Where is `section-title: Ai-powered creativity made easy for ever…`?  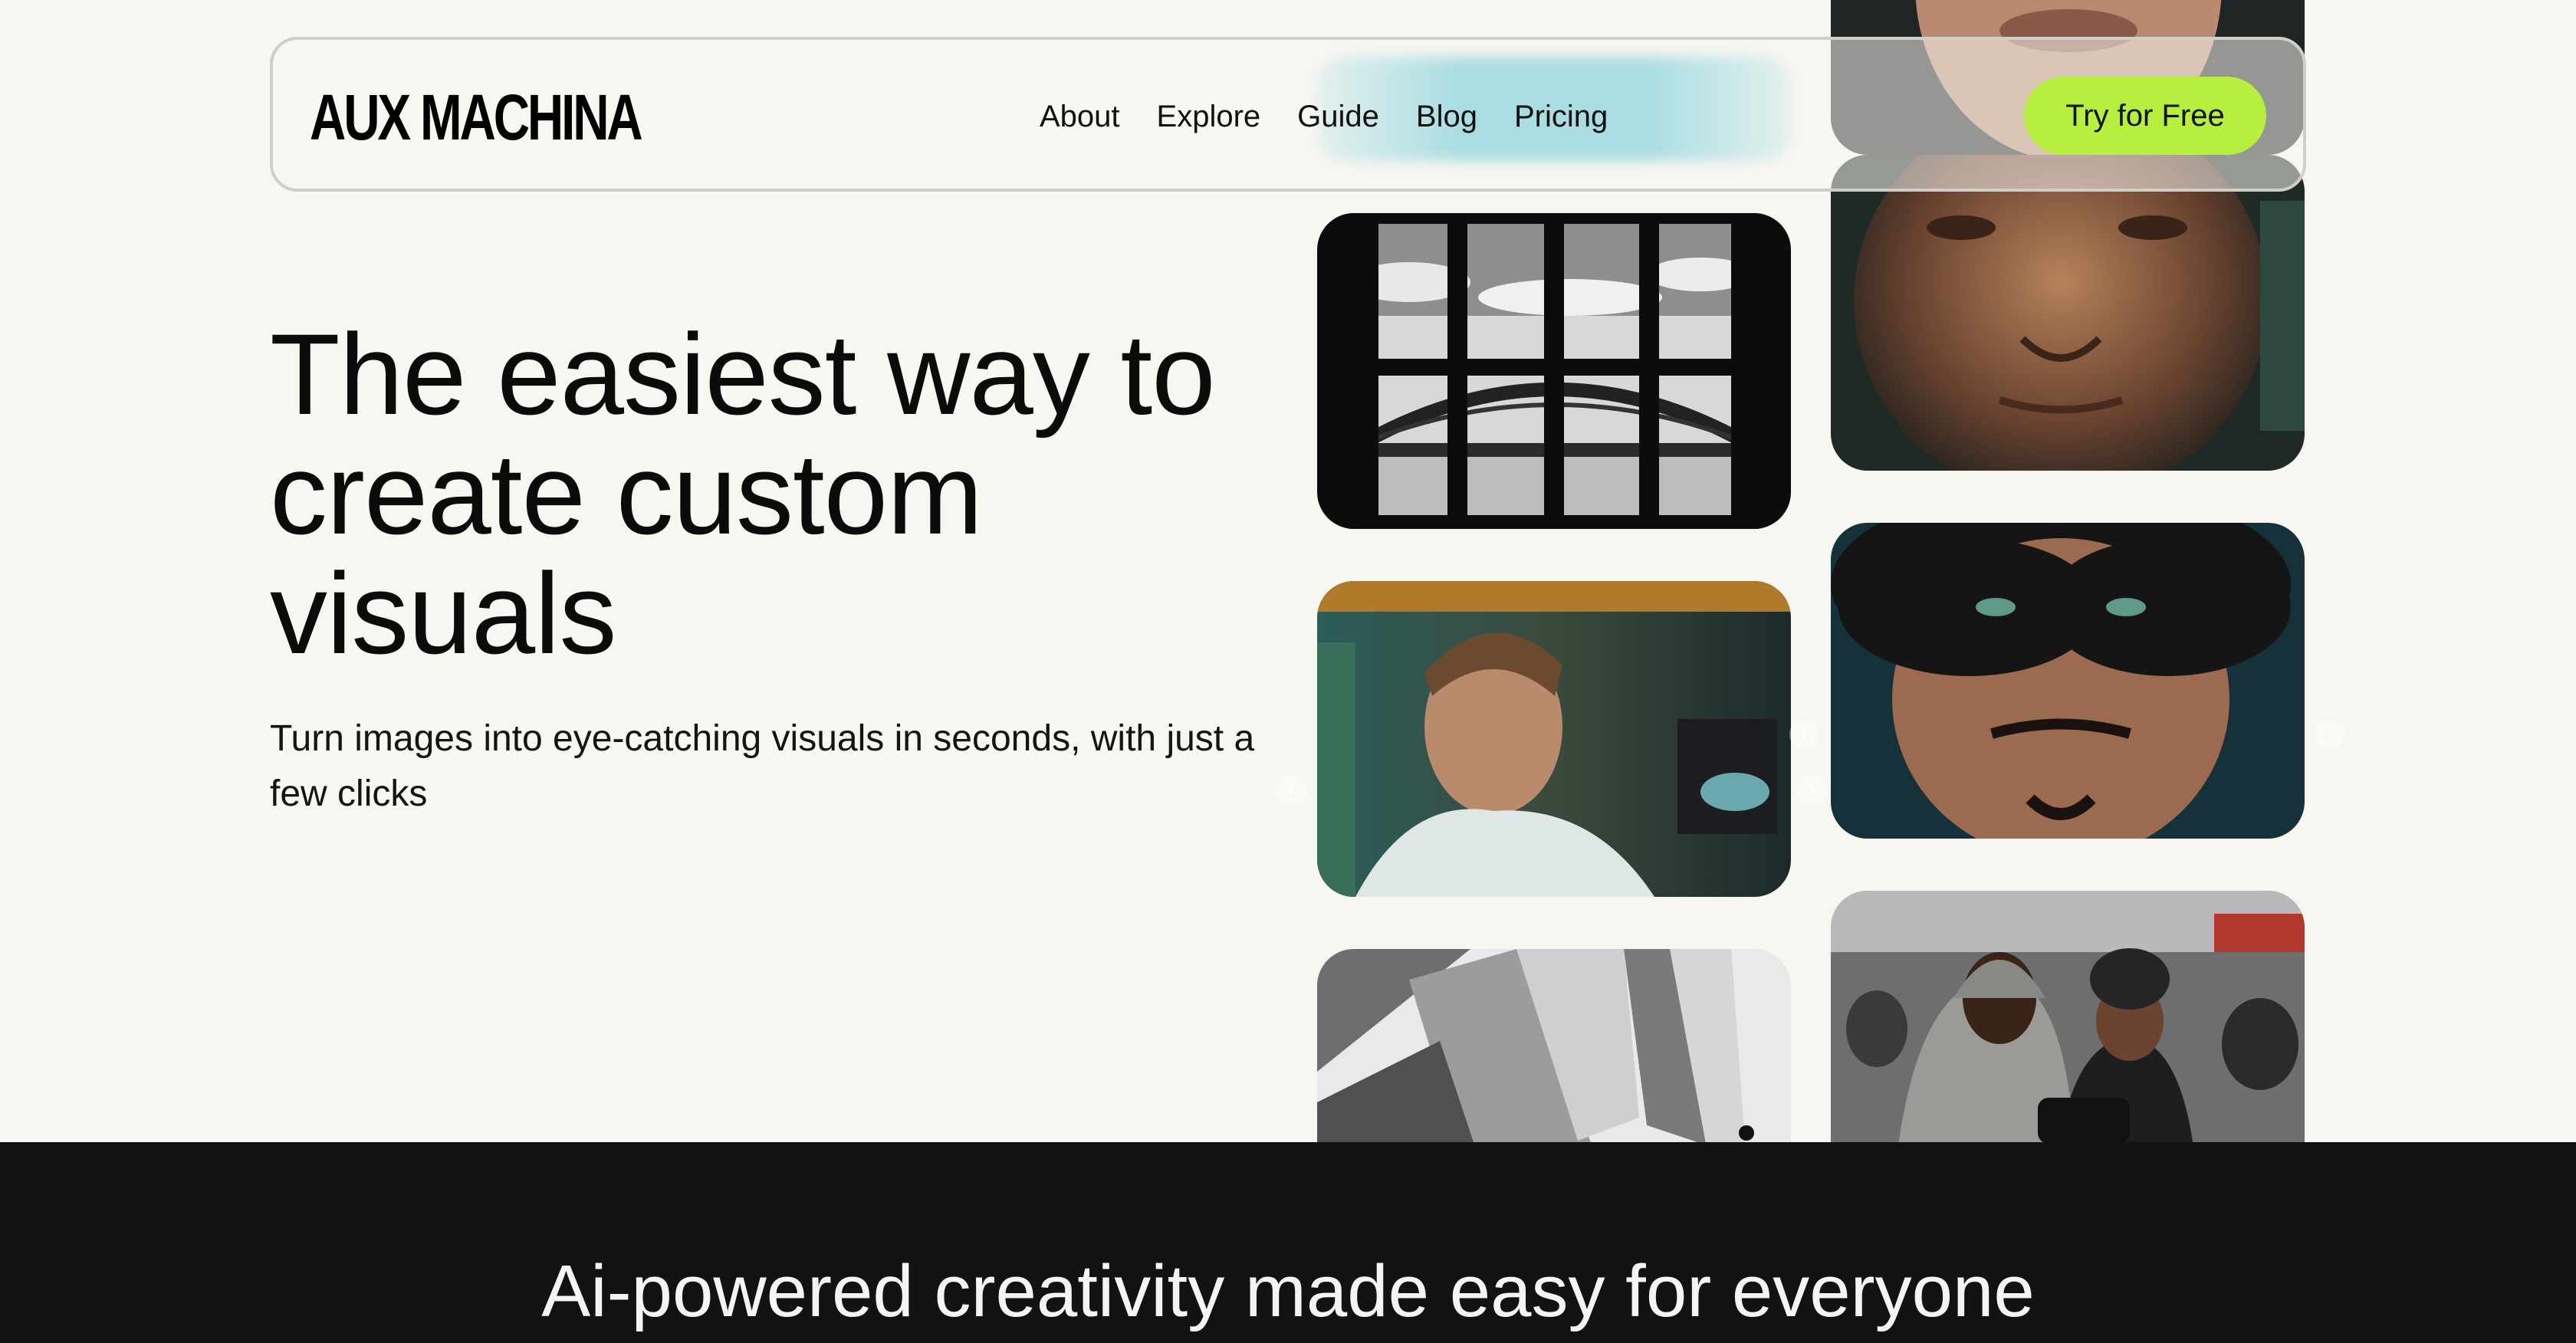 section-title: Ai-powered creativity made easy for ever… is located at coordinates (1288, 1291).